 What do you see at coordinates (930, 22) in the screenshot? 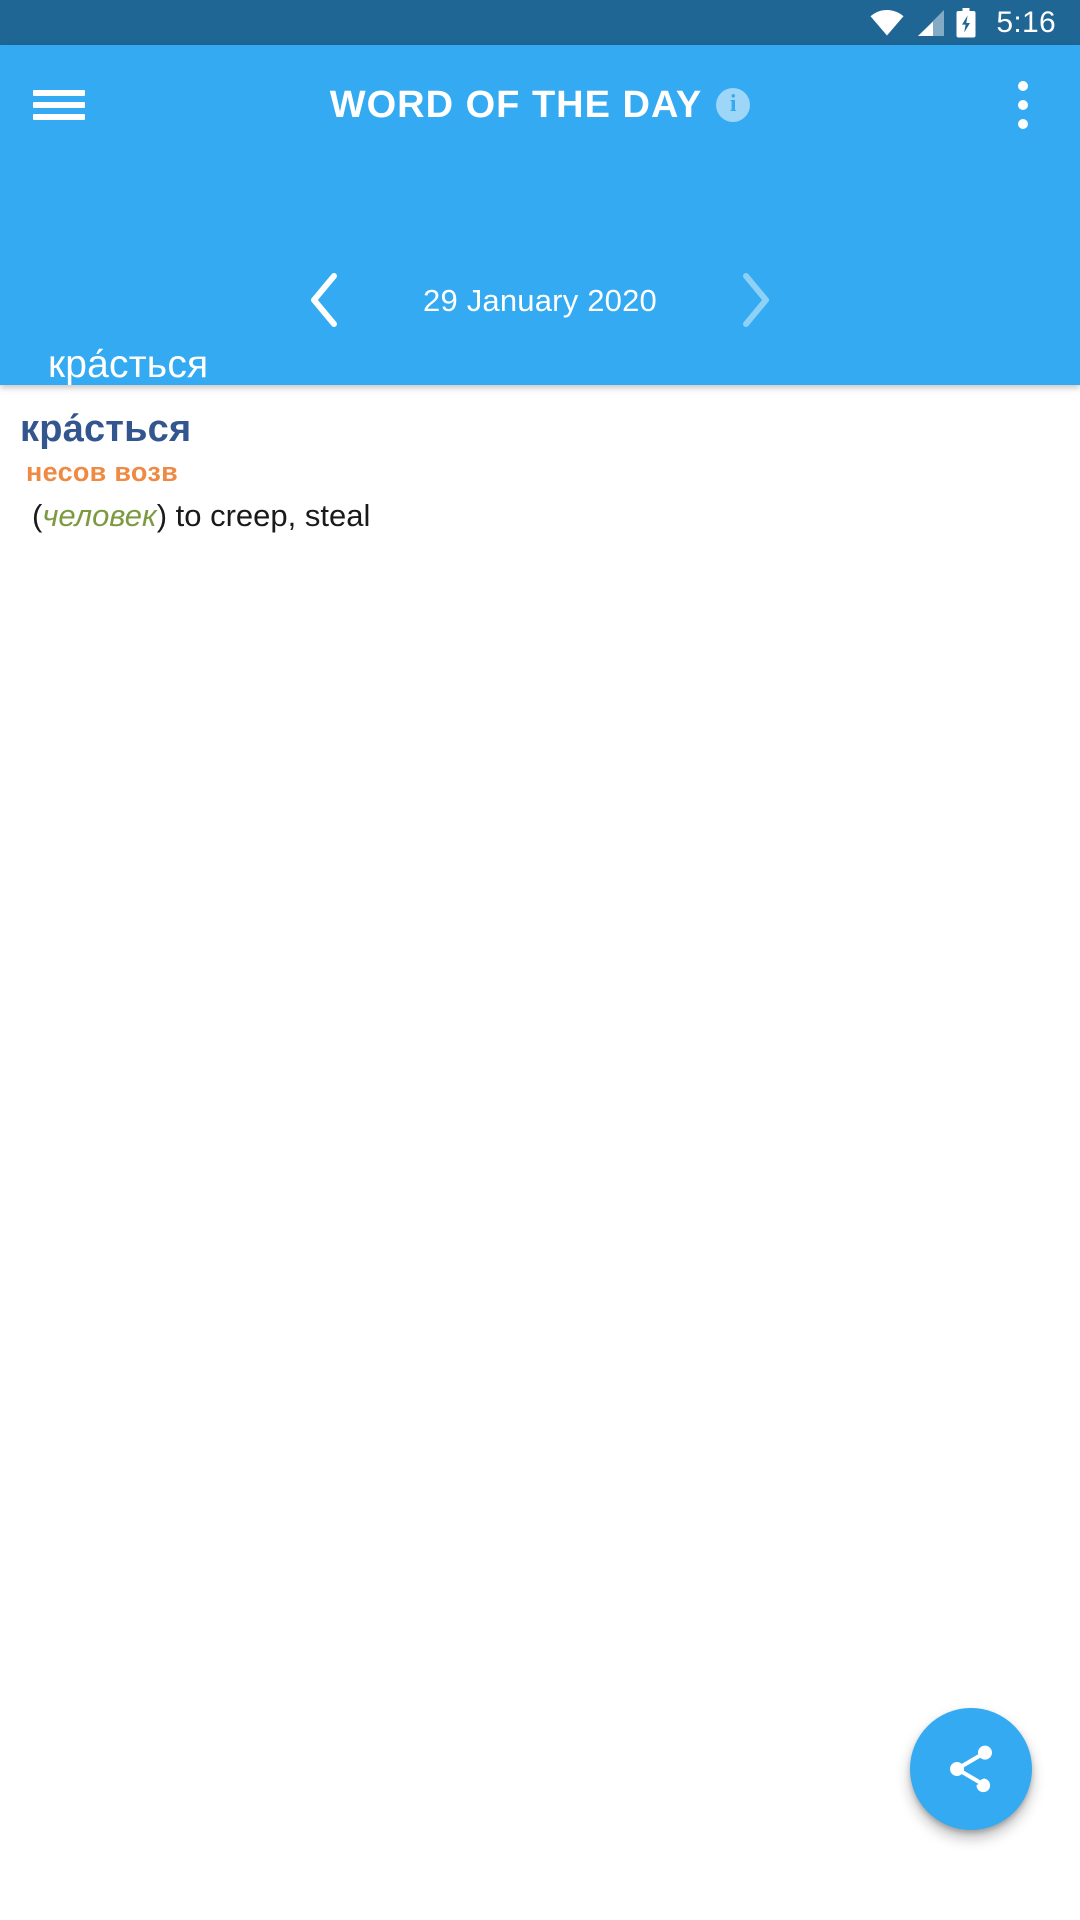
I see `cellular-signal-icon` at bounding box center [930, 22].